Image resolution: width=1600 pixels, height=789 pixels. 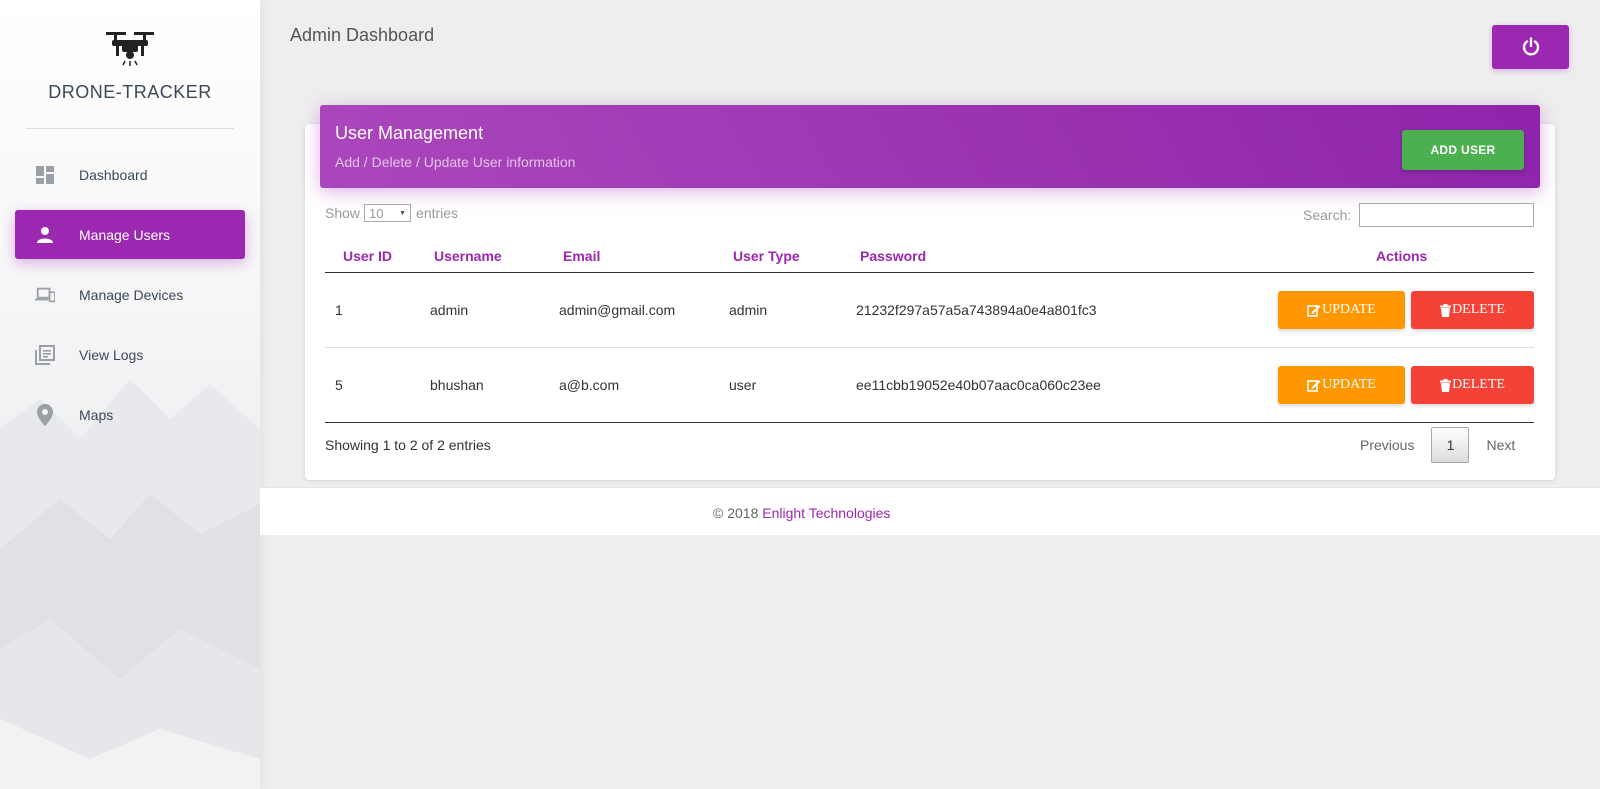 What do you see at coordinates (1402, 256) in the screenshot?
I see `column-header-actions: Actions` at bounding box center [1402, 256].